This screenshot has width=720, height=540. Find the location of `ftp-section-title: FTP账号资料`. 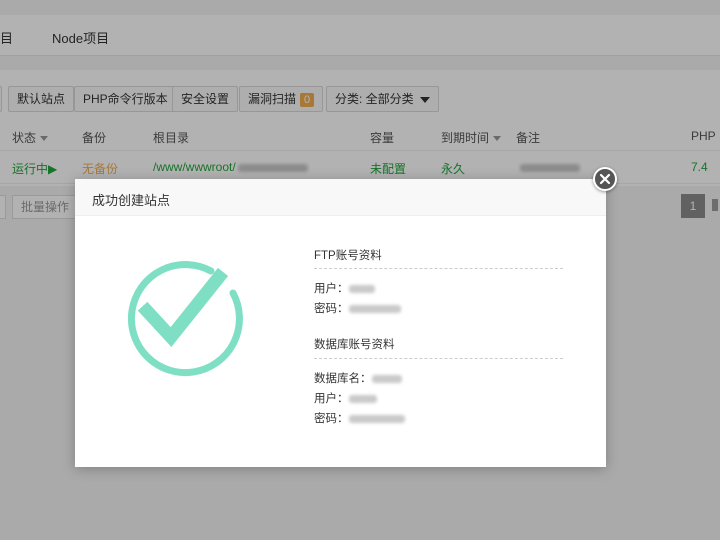

ftp-section-title: FTP账号资料 is located at coordinates (348, 256).